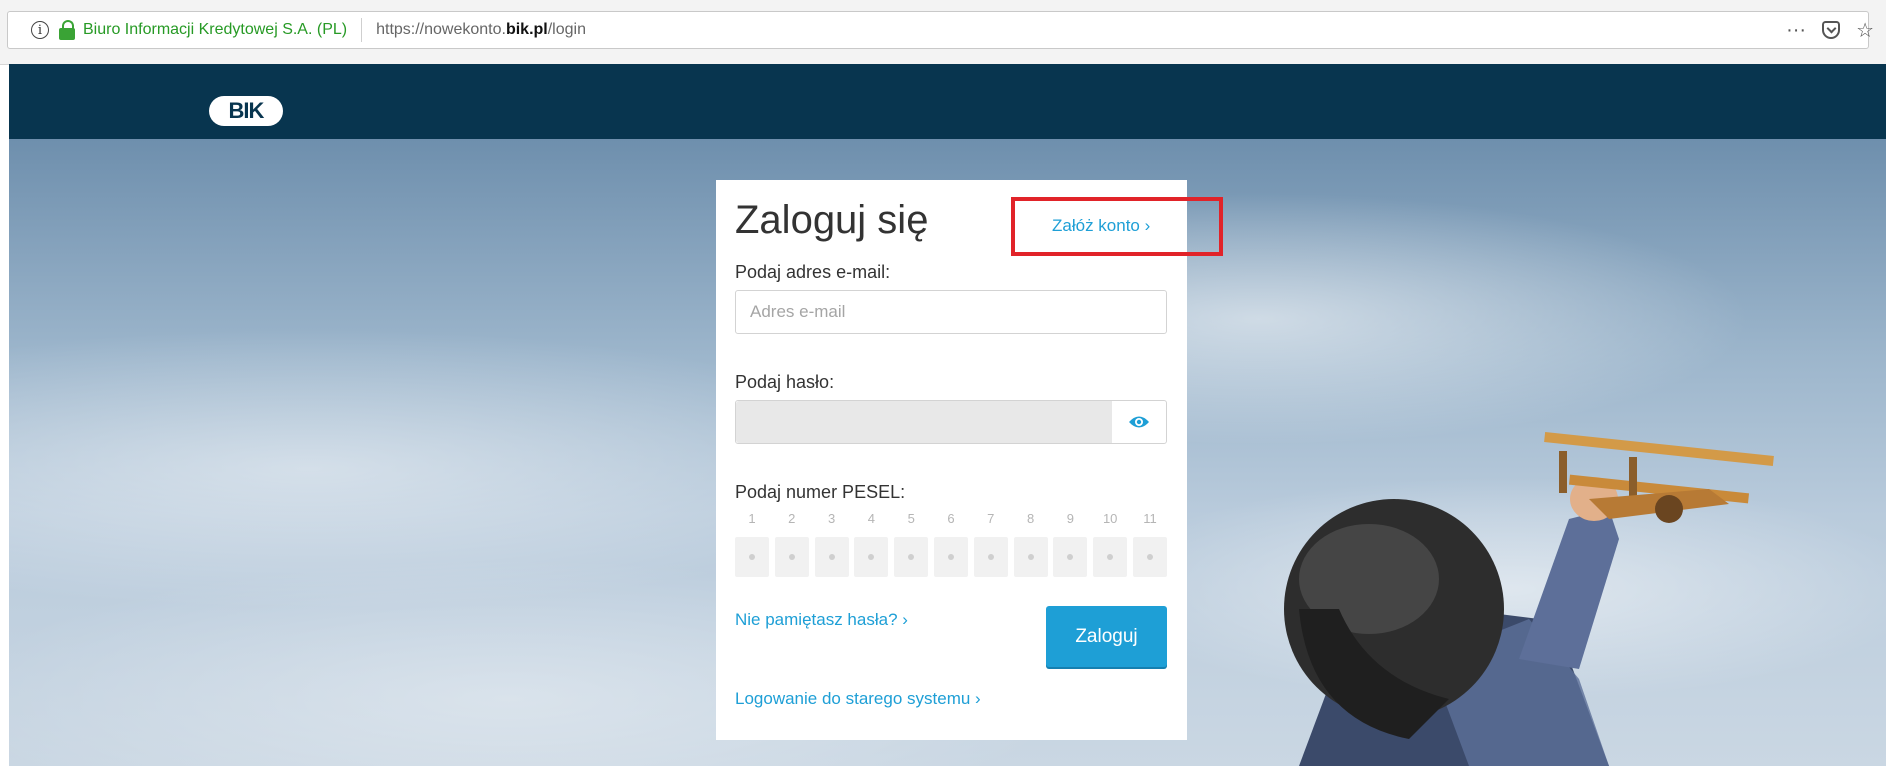 Image resolution: width=1886 pixels, height=766 pixels. I want to click on site-header: BIK, so click(947, 101).